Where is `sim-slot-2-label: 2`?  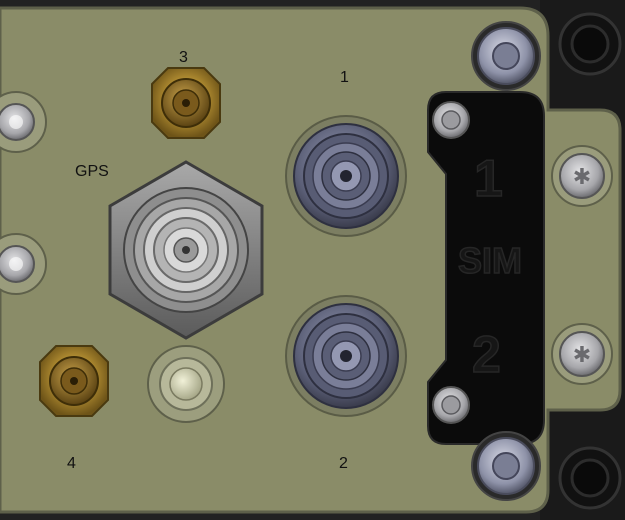
sim-slot-2-label: 2 is located at coordinates (486, 355).